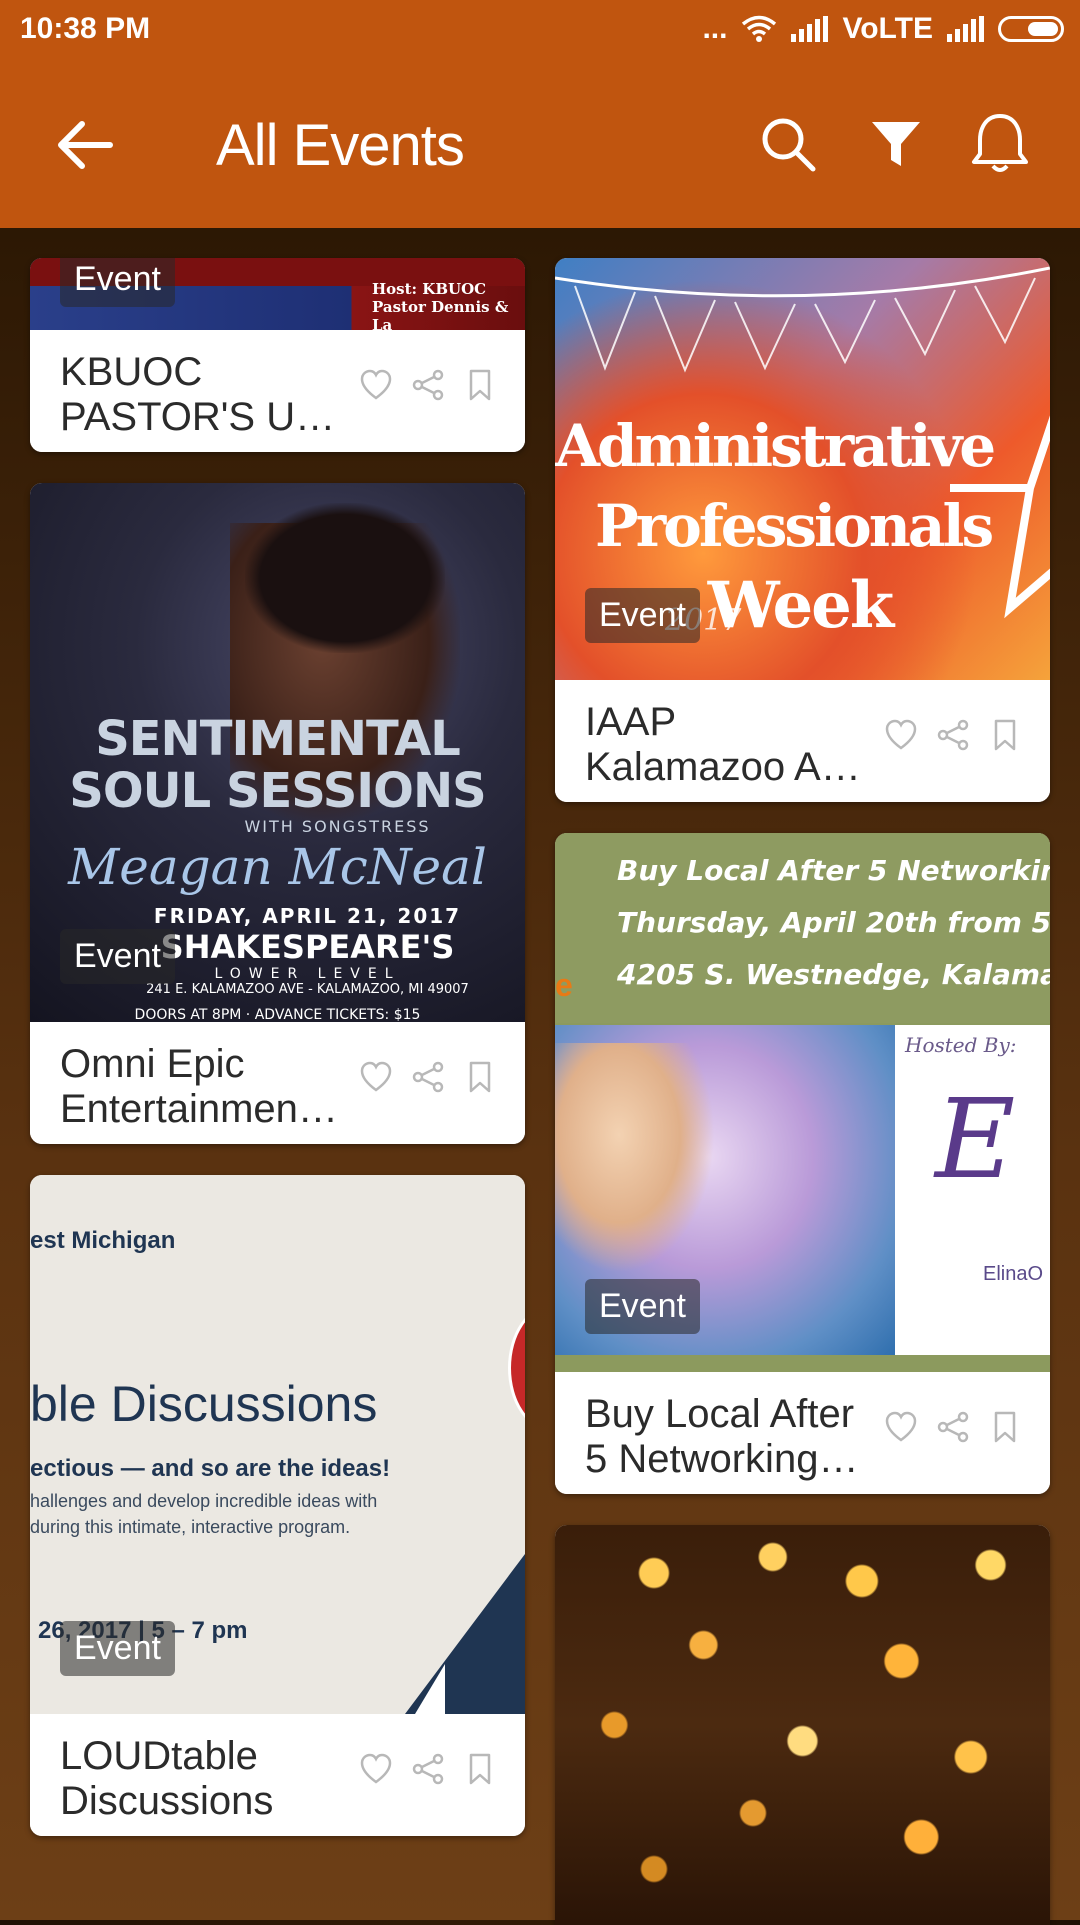 This screenshot has width=1080, height=1925. What do you see at coordinates (337, 826) in the screenshot?
I see `poster-text: WITH SONGSTRESS` at bounding box center [337, 826].